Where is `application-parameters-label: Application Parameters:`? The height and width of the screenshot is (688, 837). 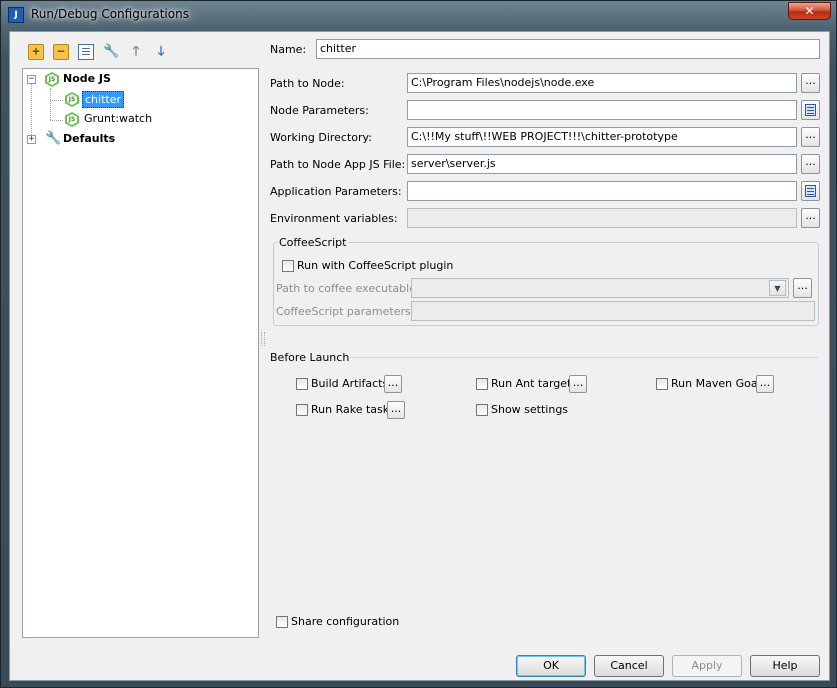 application-parameters-label: Application Parameters: is located at coordinates (336, 191).